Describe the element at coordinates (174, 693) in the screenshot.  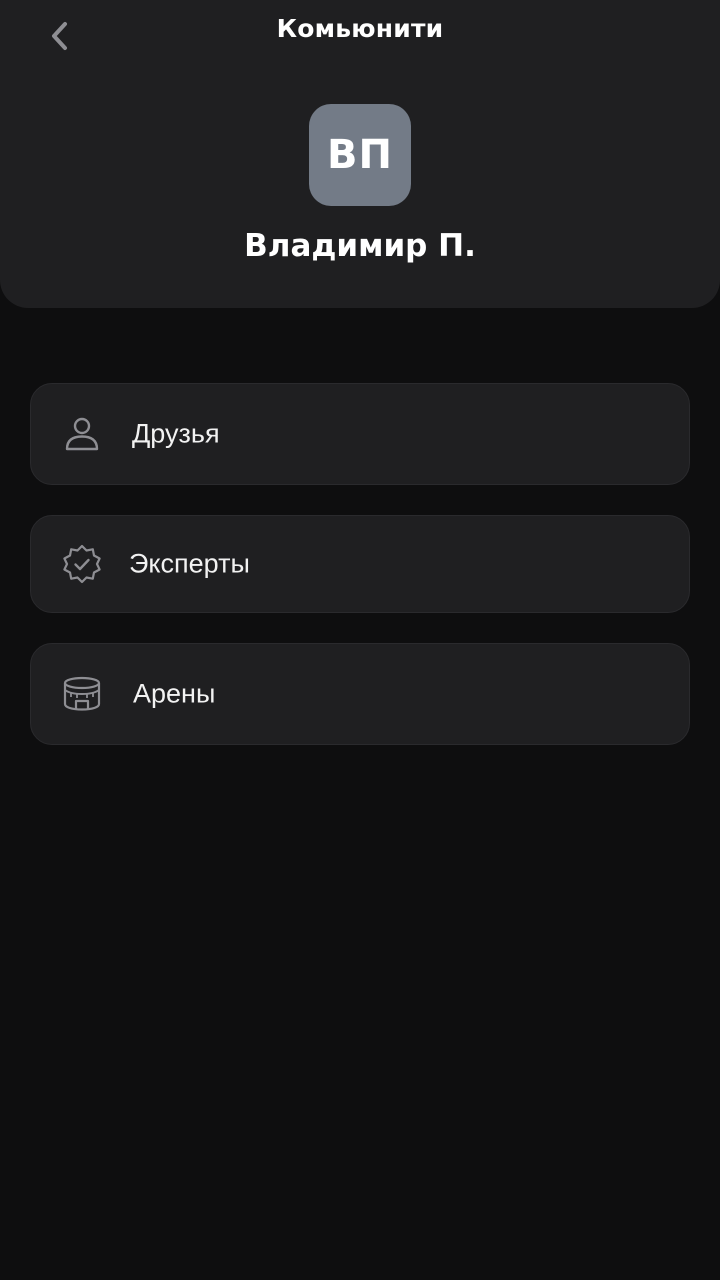
I see `menu-item-label: Арены` at that location.